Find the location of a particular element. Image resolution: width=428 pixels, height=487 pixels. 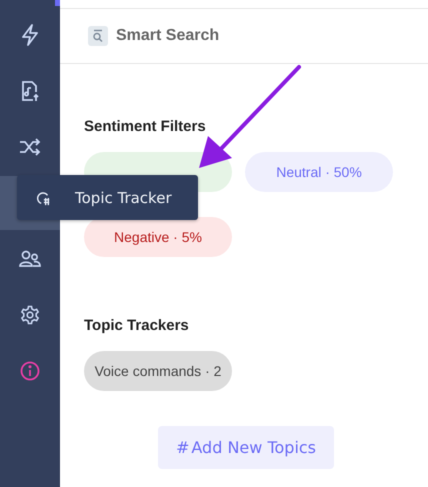

section-heading: Topic Trackers is located at coordinates (137, 325).